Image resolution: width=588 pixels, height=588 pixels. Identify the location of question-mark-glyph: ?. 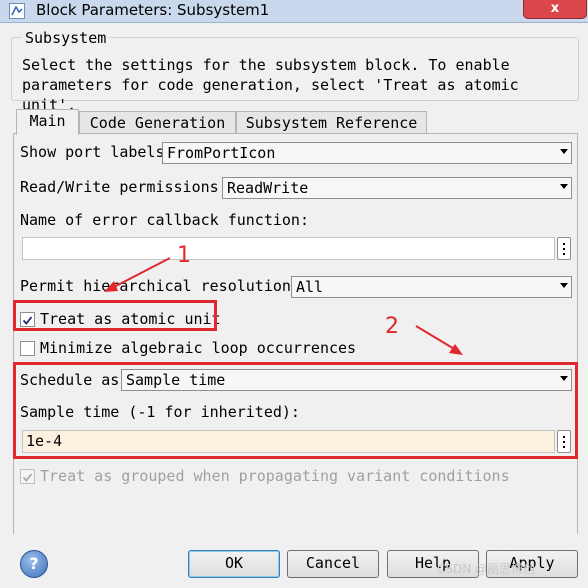
(34, 563).